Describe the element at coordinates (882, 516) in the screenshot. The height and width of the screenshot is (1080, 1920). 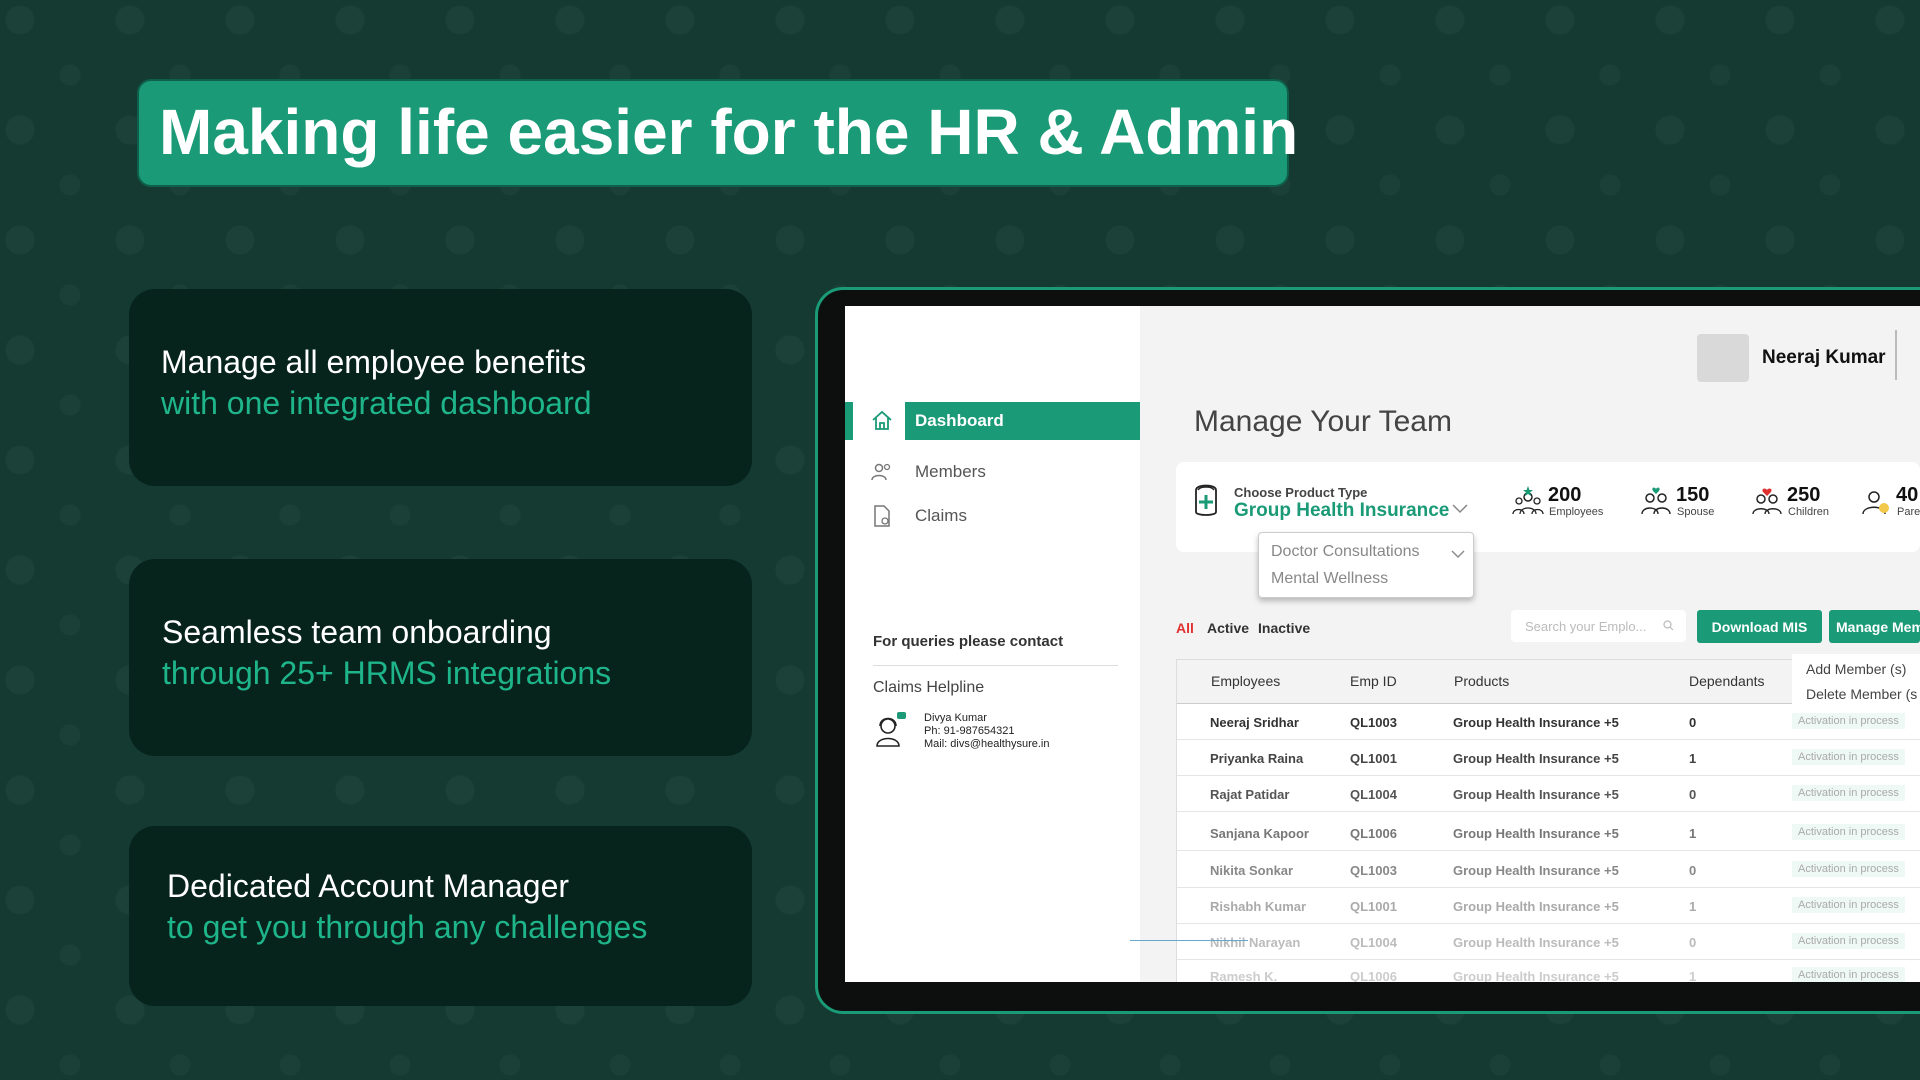
I see `claims-icon` at that location.